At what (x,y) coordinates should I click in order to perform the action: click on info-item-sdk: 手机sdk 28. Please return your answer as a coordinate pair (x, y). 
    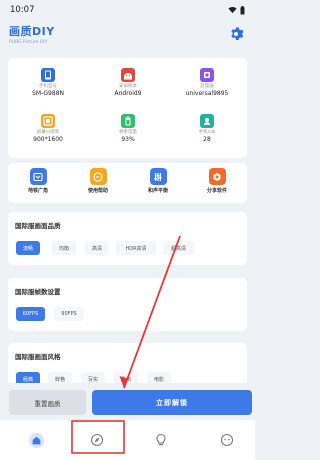
    Looking at the image, I should click on (207, 129).